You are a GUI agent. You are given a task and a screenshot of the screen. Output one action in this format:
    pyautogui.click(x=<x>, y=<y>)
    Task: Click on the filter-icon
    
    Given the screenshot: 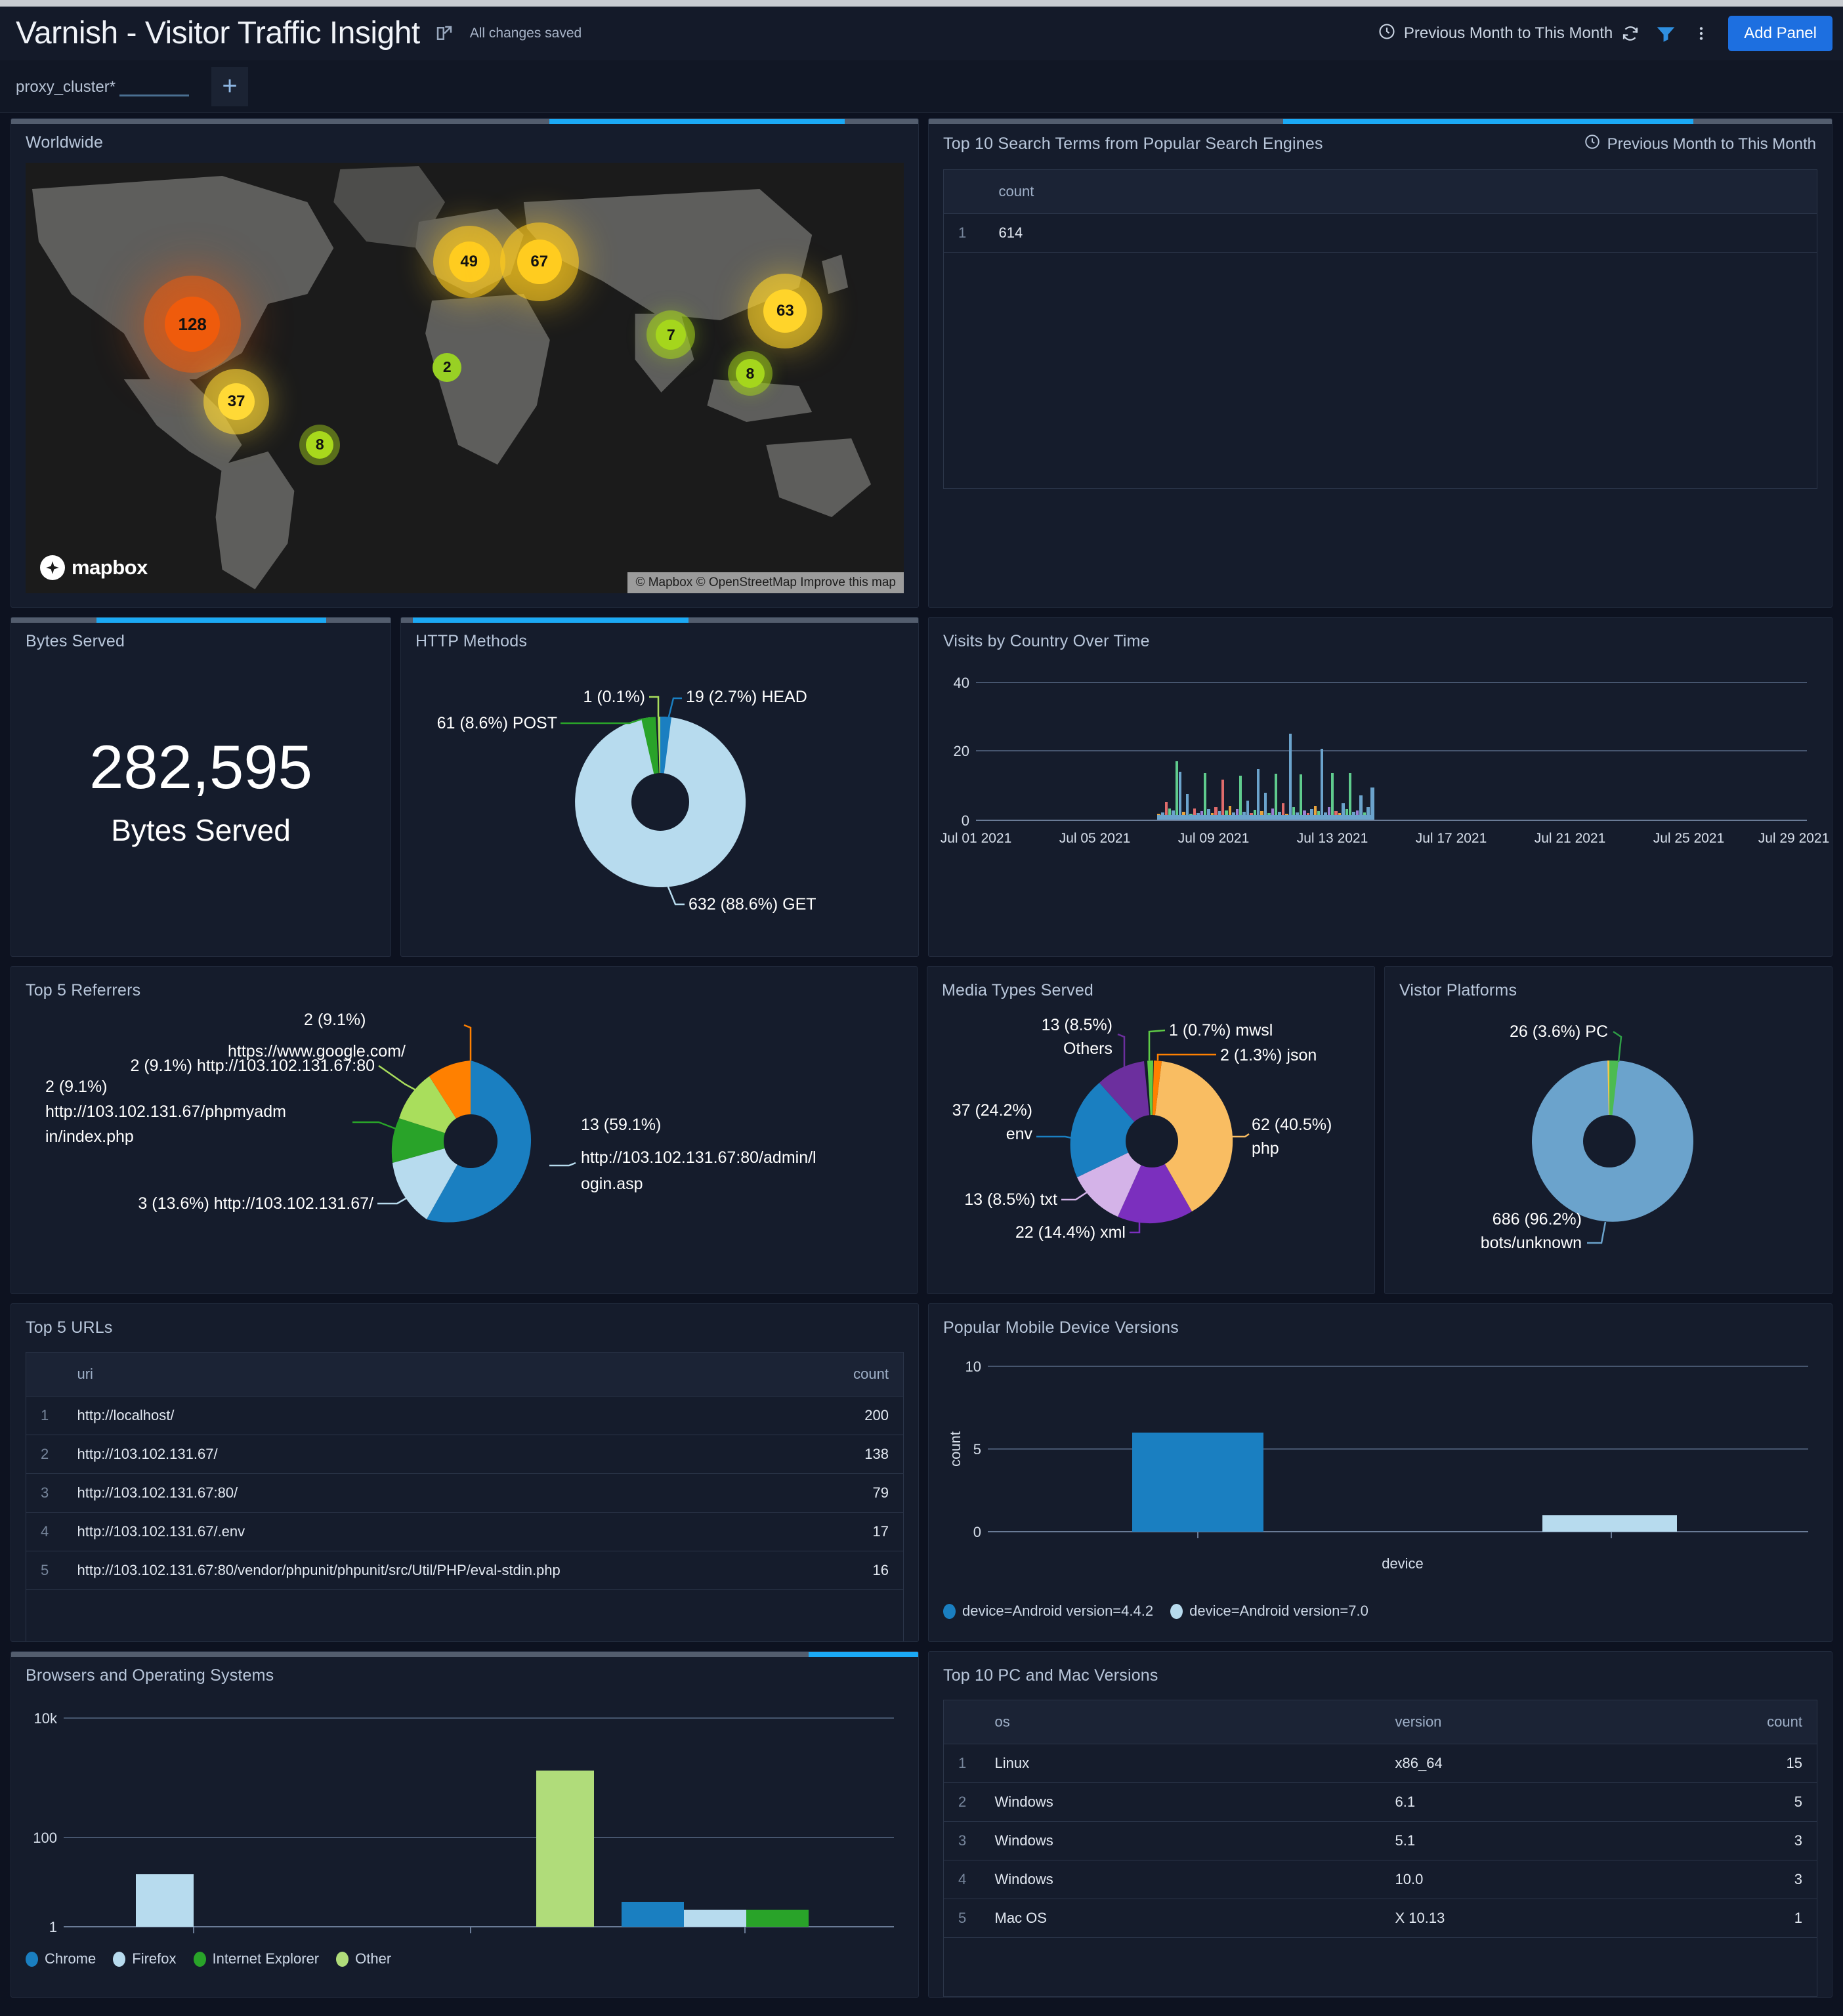 What is the action you would take?
    pyautogui.click(x=1666, y=33)
    